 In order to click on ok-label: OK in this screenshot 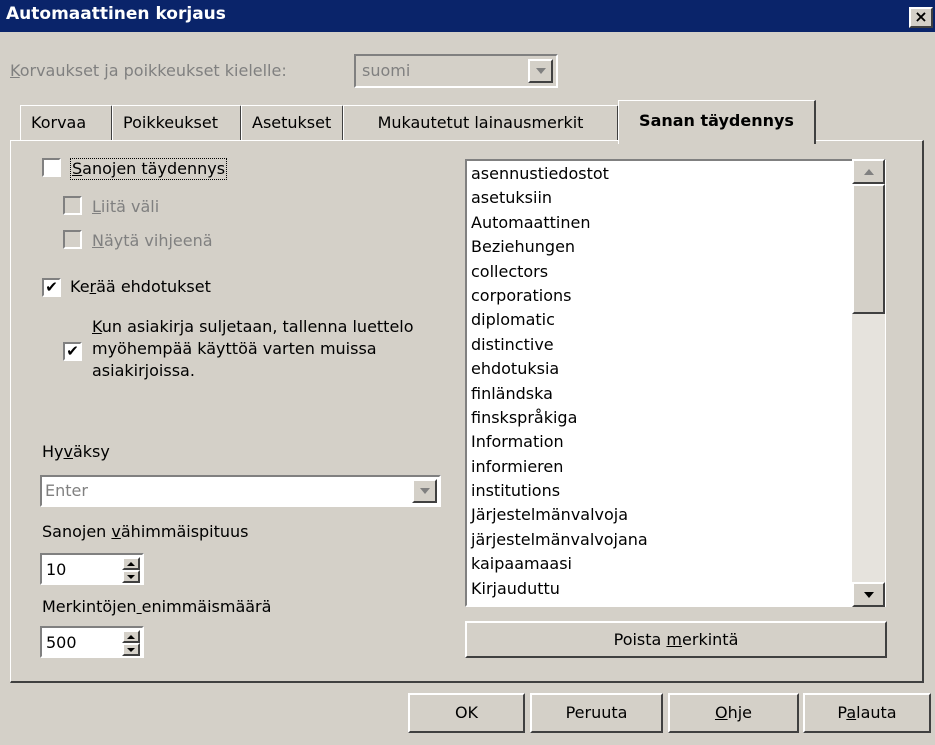, I will do `click(466, 712)`.